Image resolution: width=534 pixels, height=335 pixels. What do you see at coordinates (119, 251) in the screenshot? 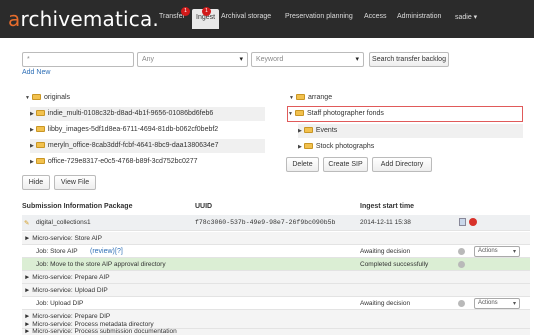
I see `help-link: [?]` at bounding box center [119, 251].